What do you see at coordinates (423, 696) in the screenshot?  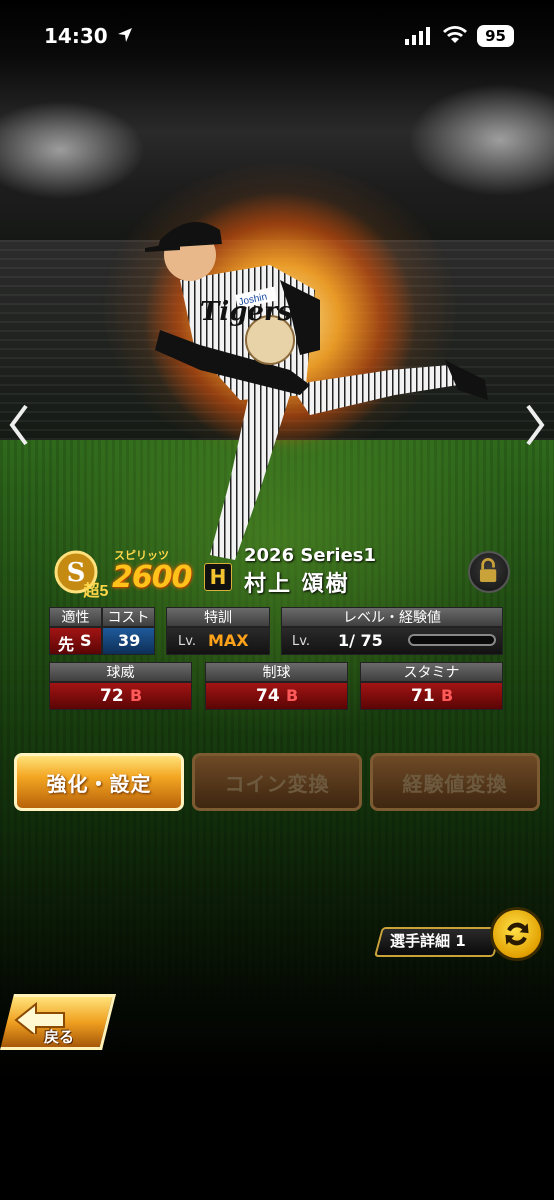 I see `stamina-value: 71` at bounding box center [423, 696].